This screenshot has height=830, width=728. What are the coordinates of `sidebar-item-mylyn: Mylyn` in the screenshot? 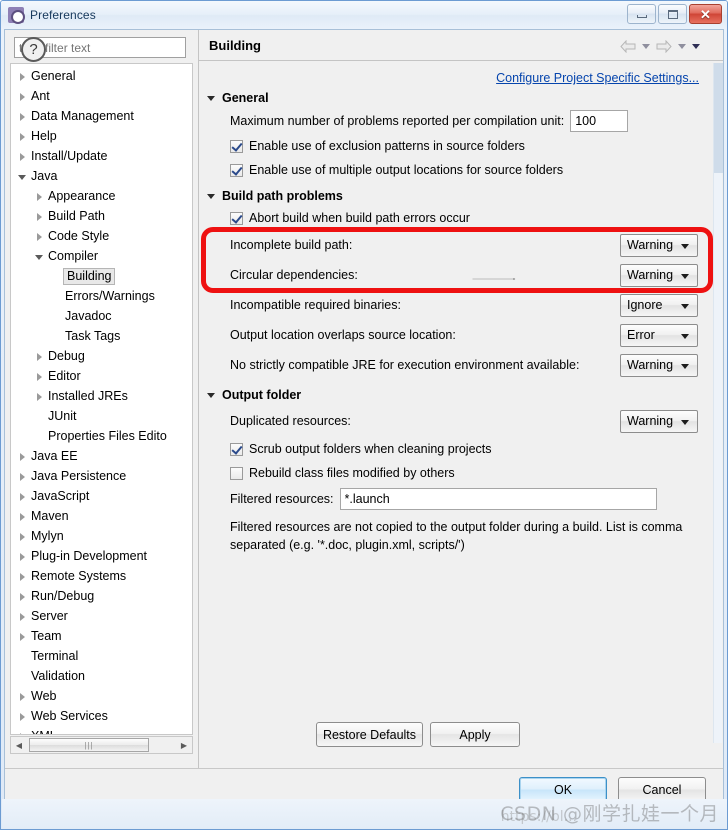 It's located at (101, 536).